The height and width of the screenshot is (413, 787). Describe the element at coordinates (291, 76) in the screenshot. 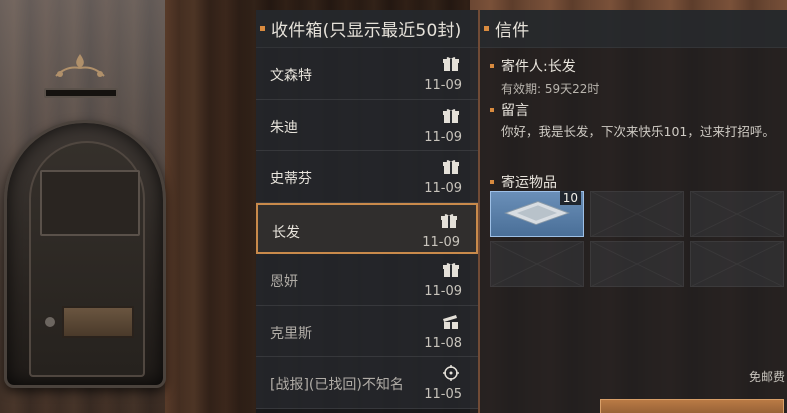

I see `mail-sender: 文森特` at that location.